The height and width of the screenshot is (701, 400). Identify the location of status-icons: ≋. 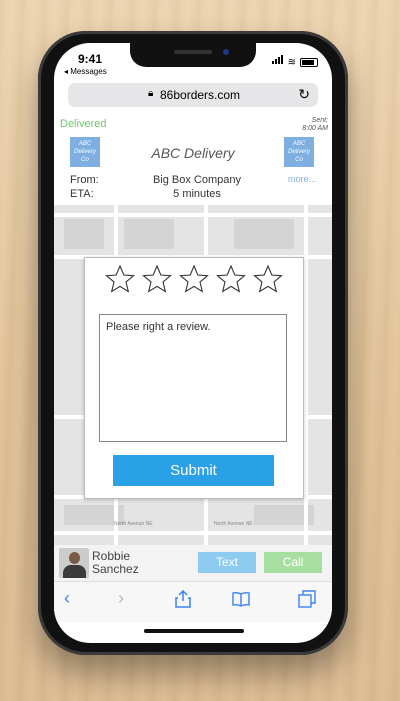
(294, 61).